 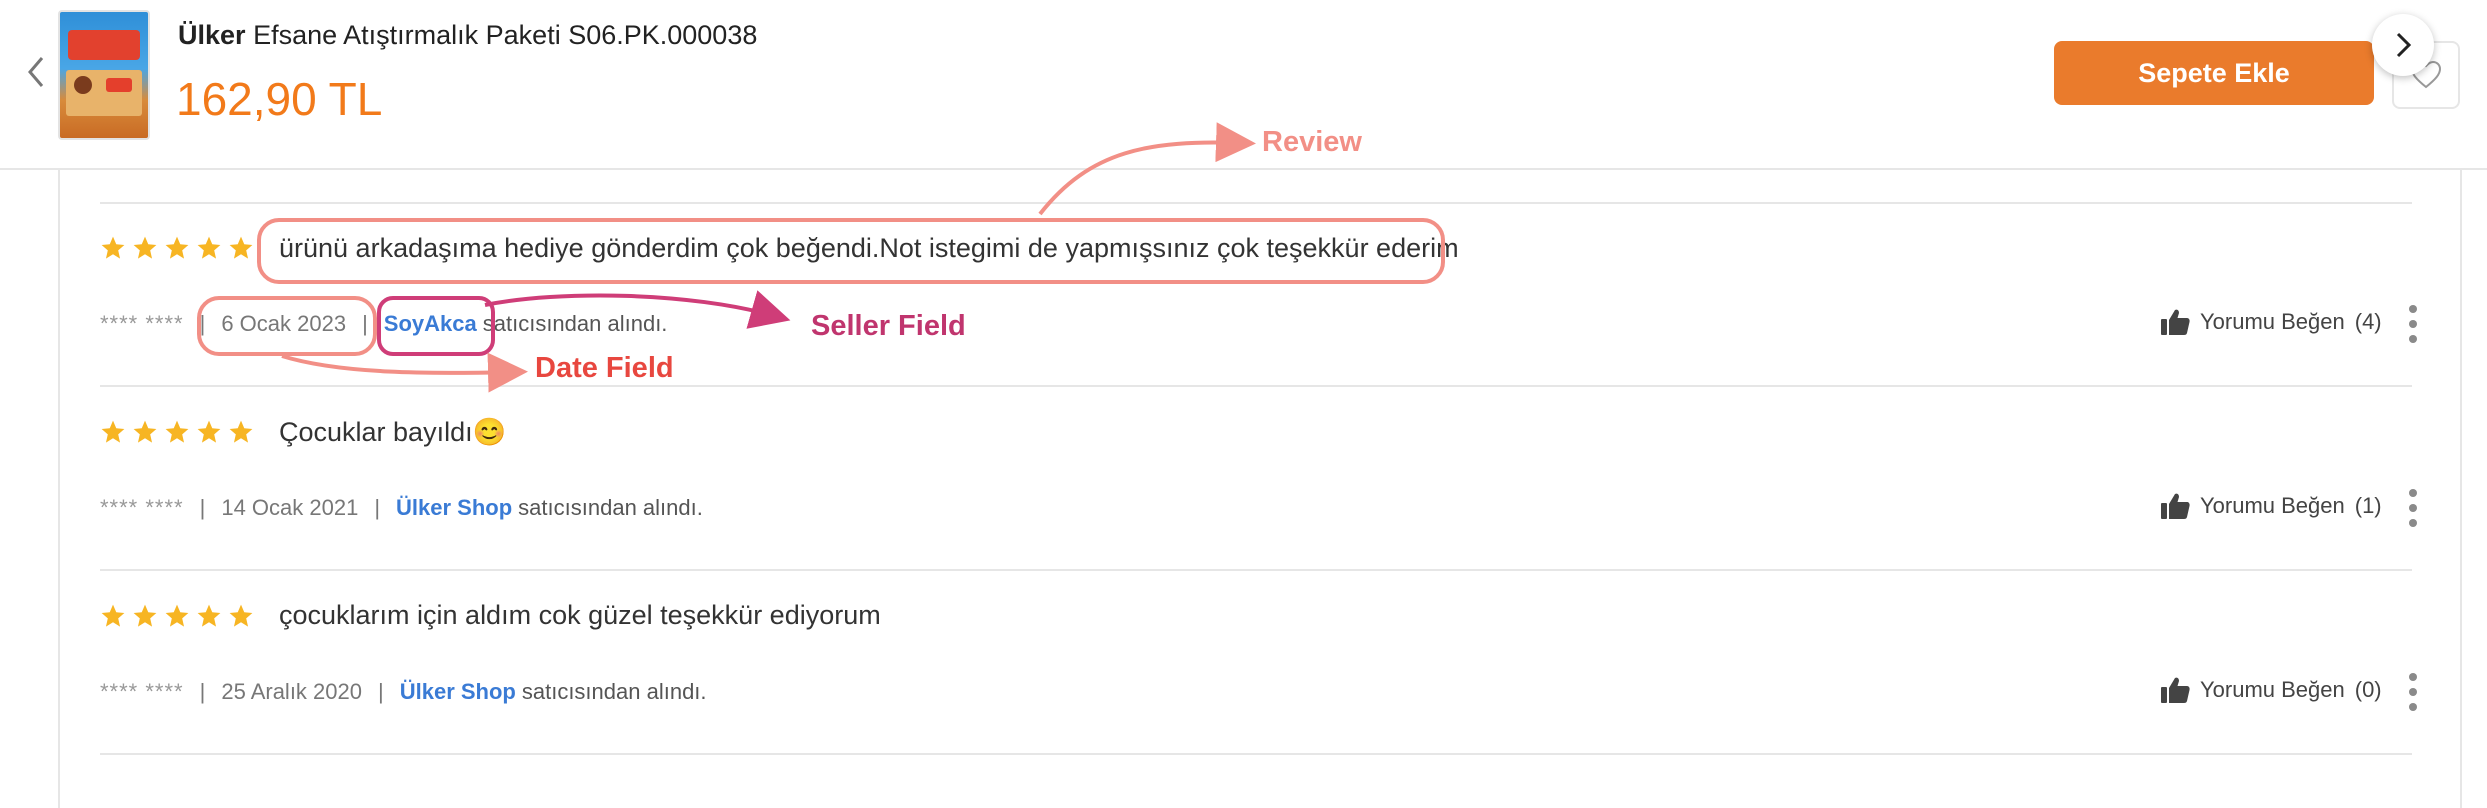 I want to click on annotation-arrows, so click(x=768, y=257).